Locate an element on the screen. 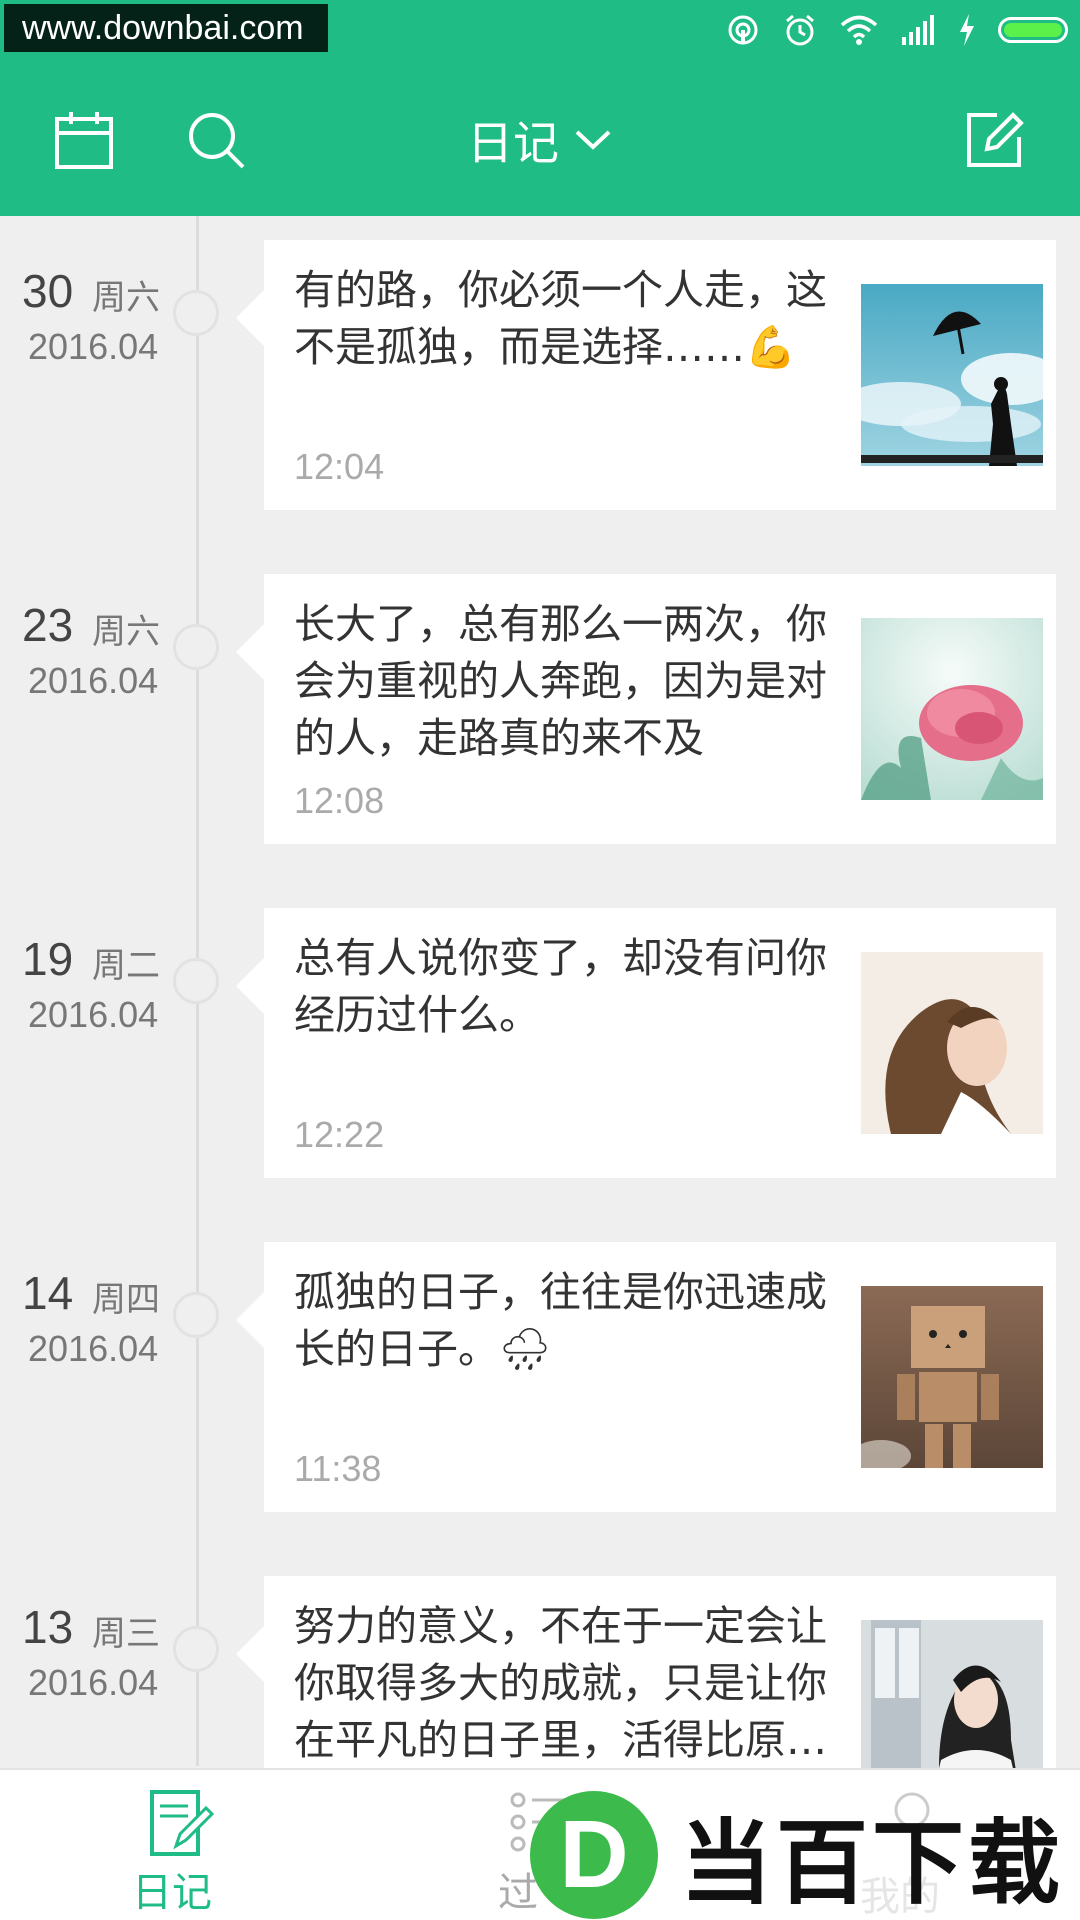 The width and height of the screenshot is (1080, 1920). entry-time: 12:22 is located at coordinates (339, 1134).